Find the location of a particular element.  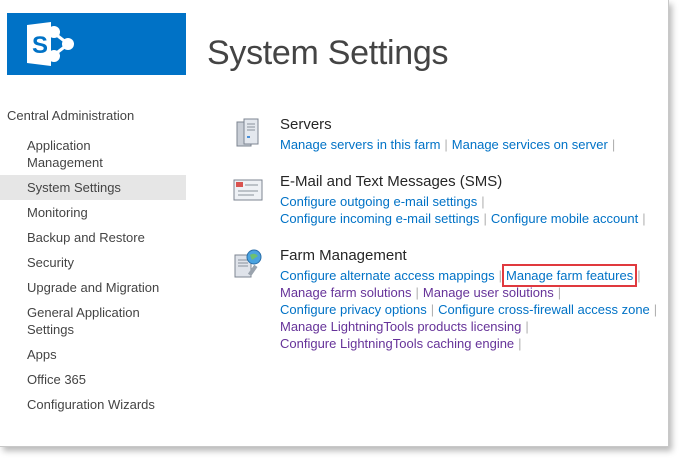

link-manage-servers-in-this-farm: Manage servers in this farm is located at coordinates (360, 144).